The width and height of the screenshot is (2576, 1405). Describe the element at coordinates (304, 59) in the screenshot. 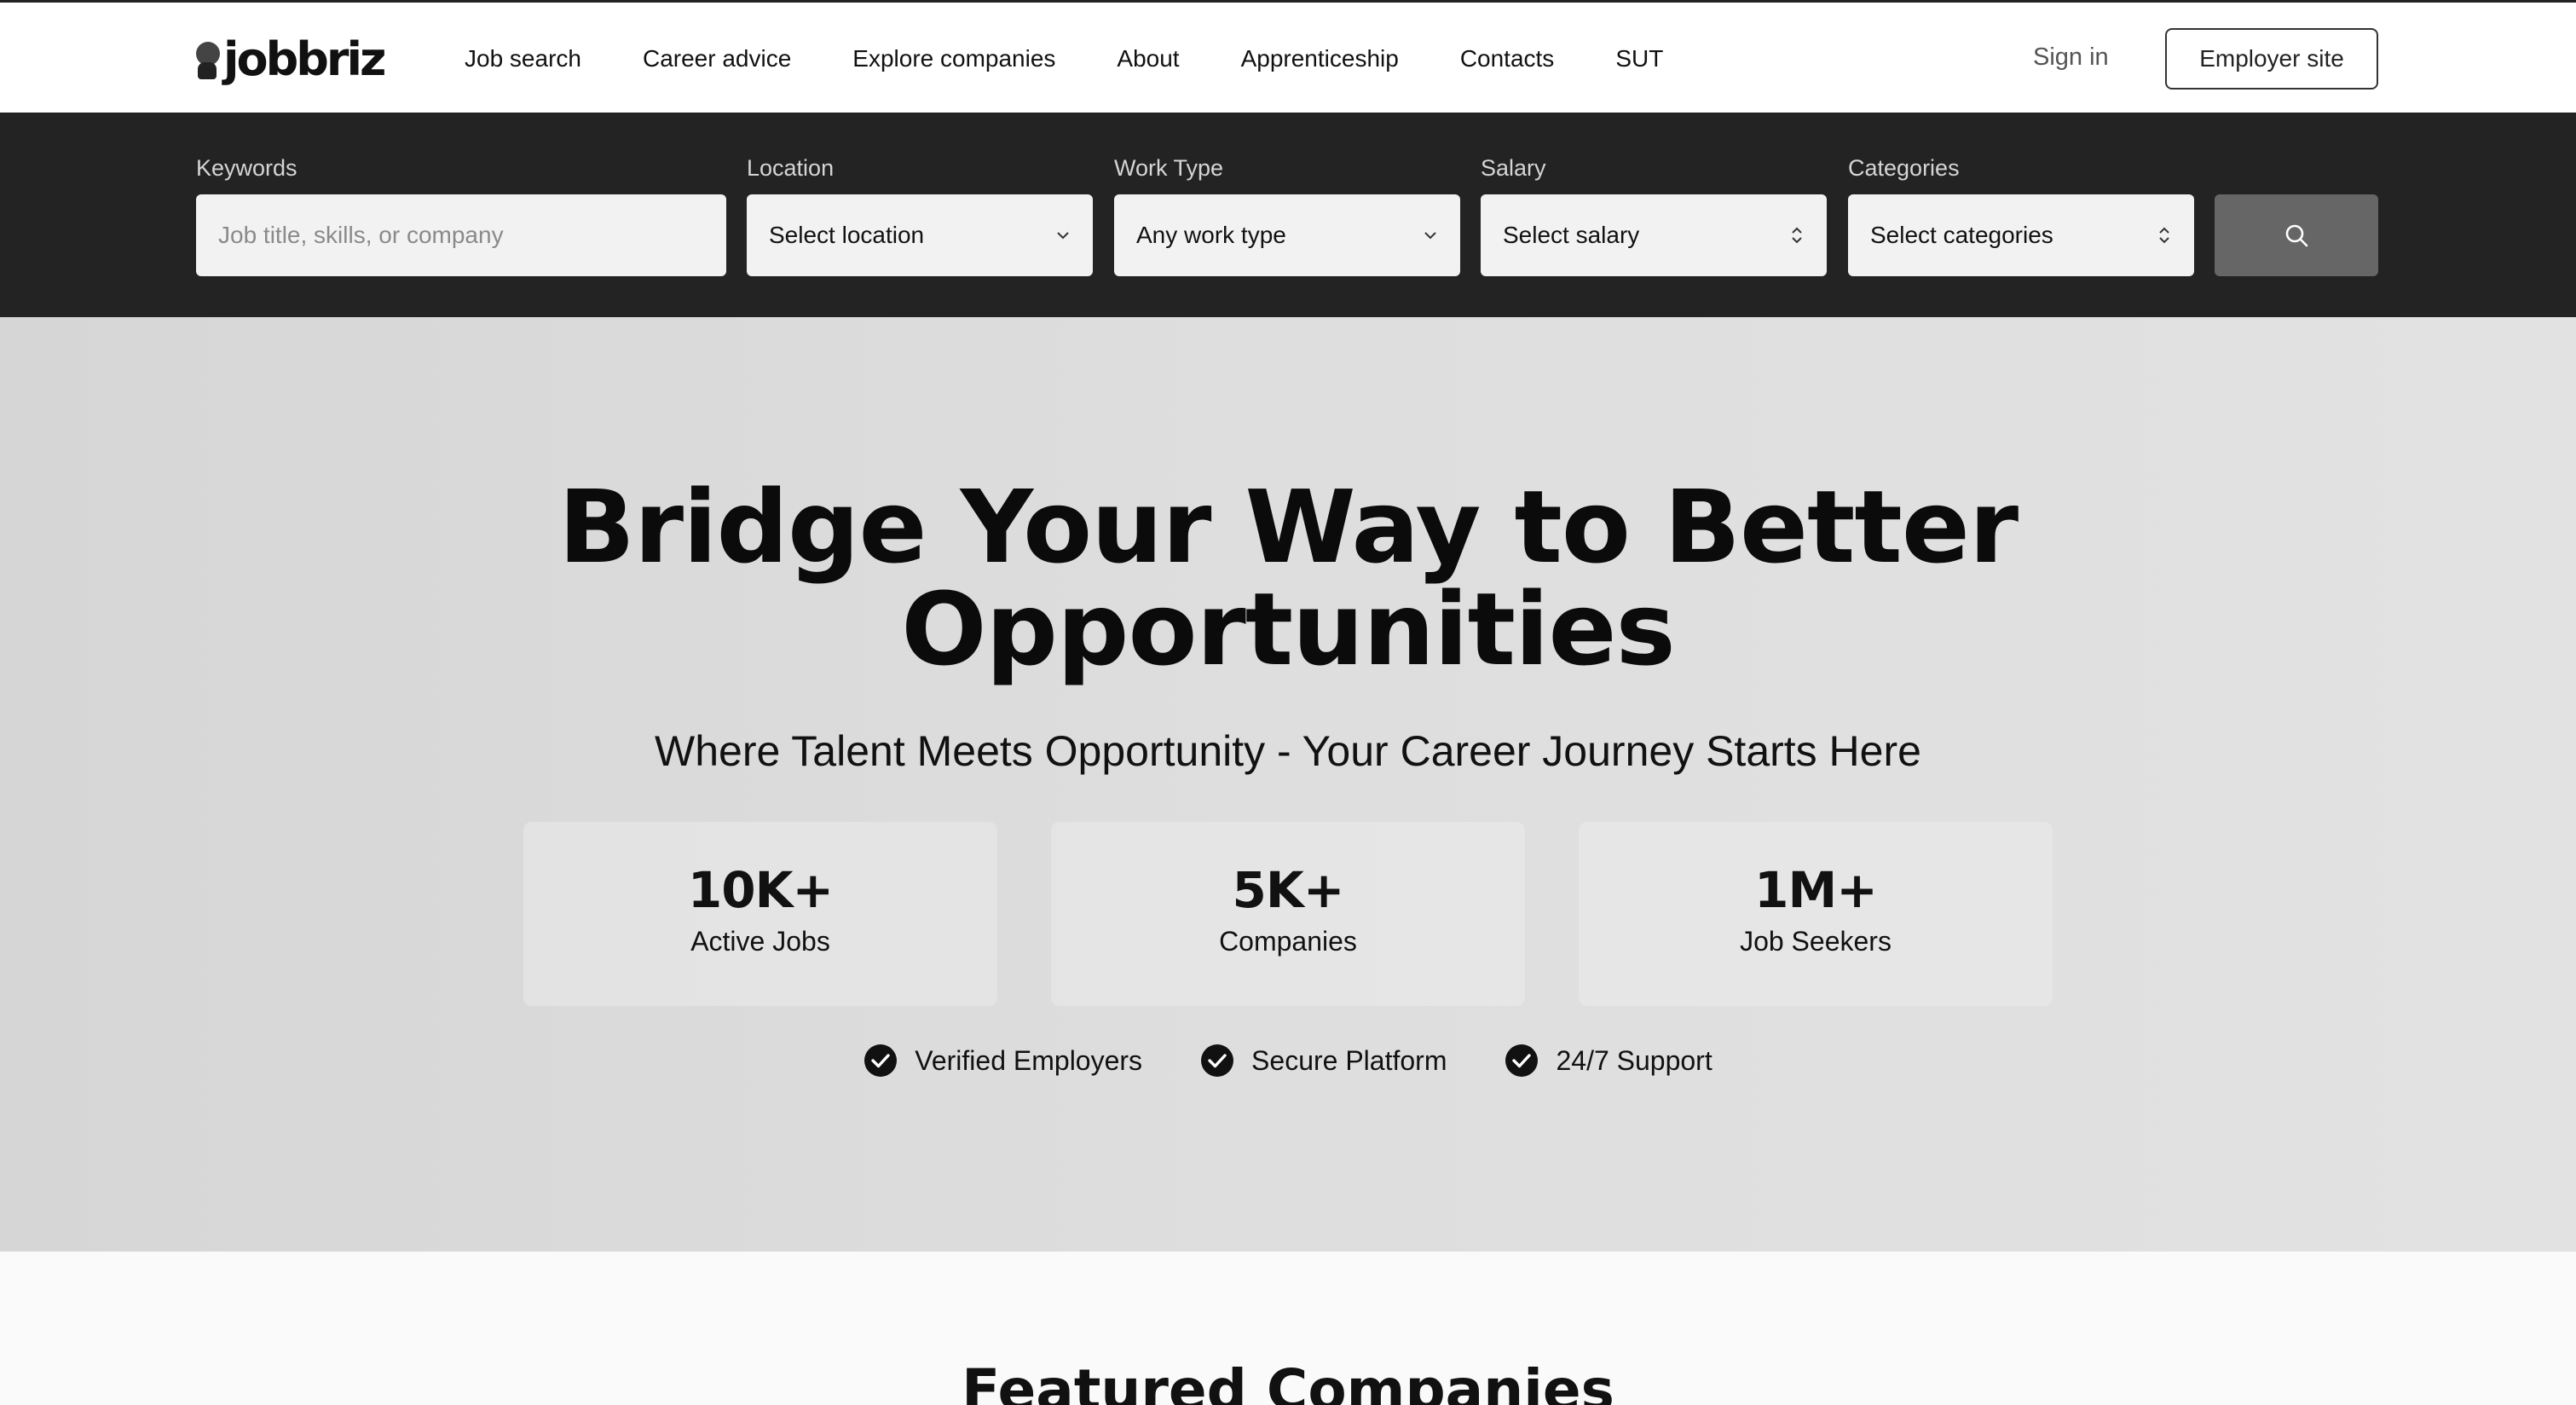

I see `brand-name: jobbriz` at that location.